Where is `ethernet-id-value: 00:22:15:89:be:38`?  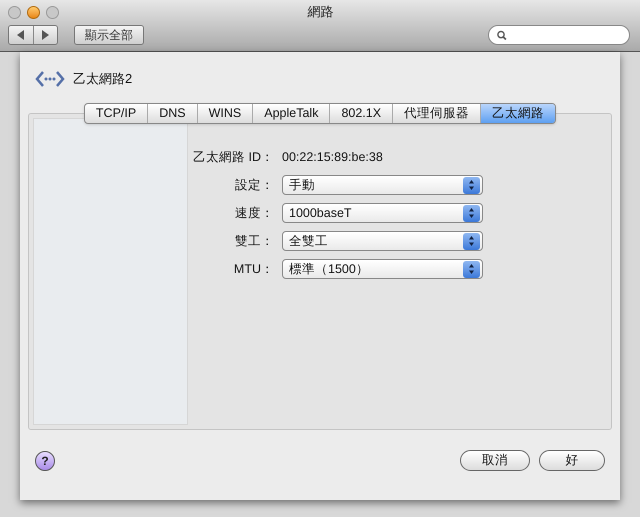
ethernet-id-value: 00:22:15:89:be:38 is located at coordinates (332, 157).